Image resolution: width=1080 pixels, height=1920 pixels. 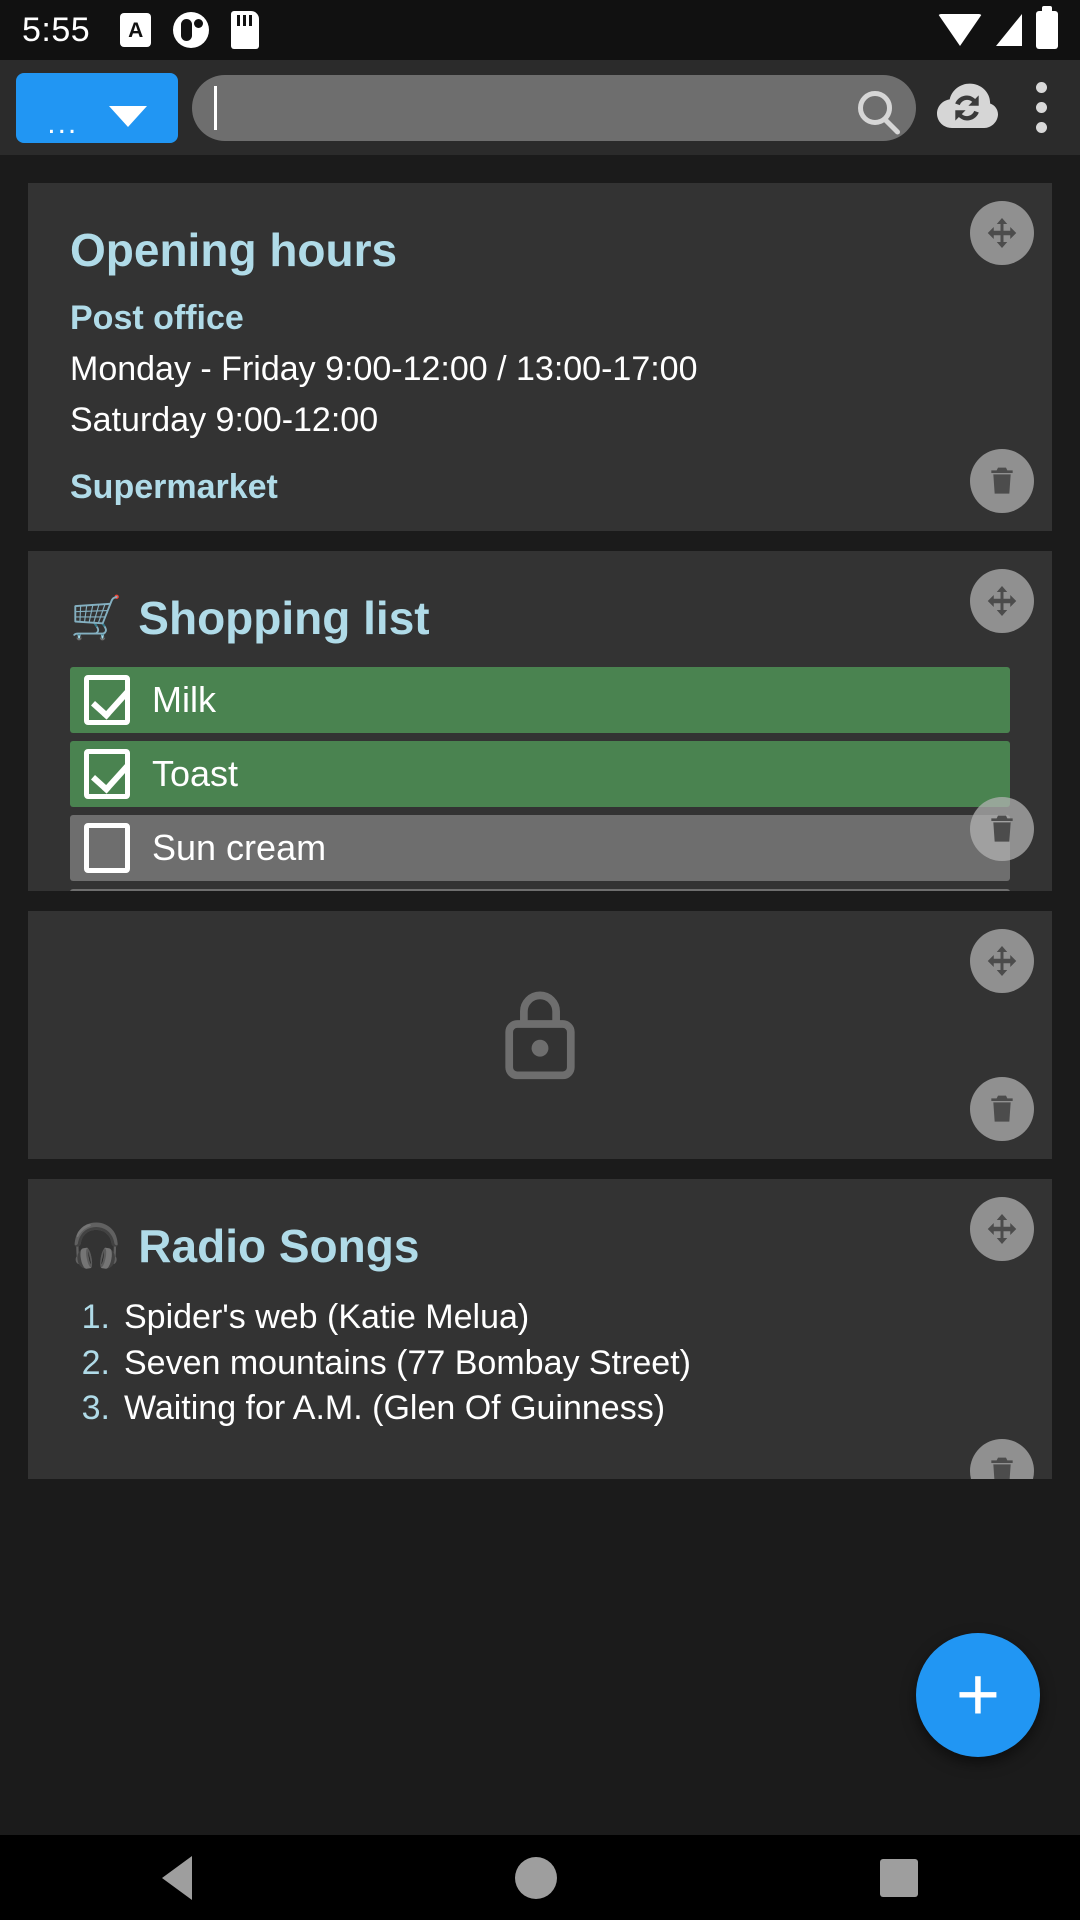 I want to click on shopping-cart-icon: 🛒, so click(x=96, y=617).